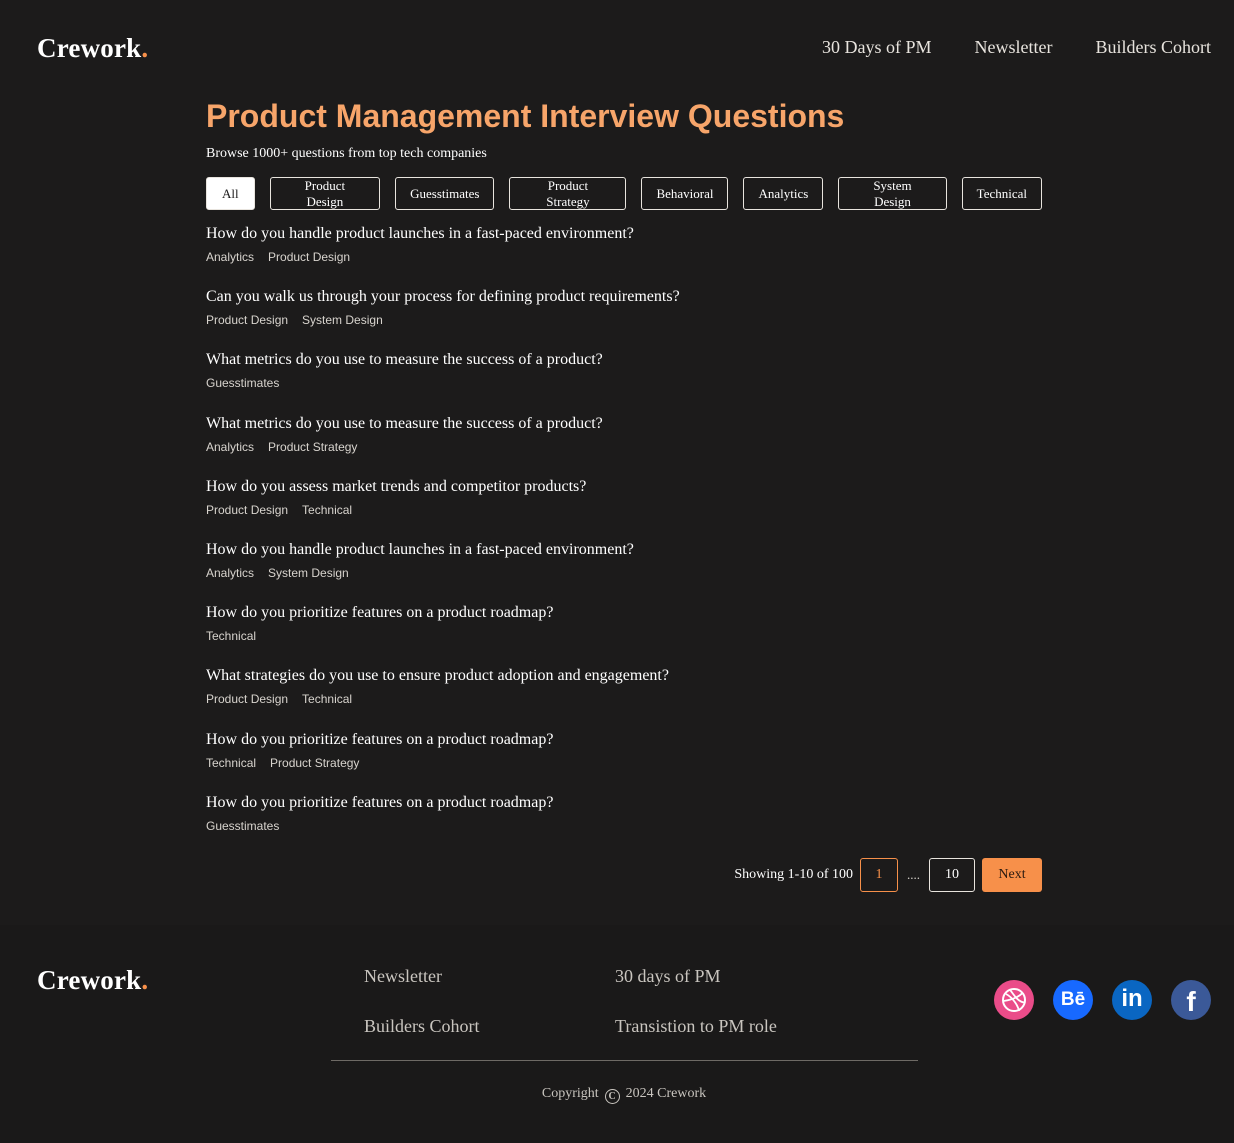 The height and width of the screenshot is (1143, 1234). I want to click on top-nav: 30 Days of PM Newsletter Builders Cohort, so click(1016, 47).